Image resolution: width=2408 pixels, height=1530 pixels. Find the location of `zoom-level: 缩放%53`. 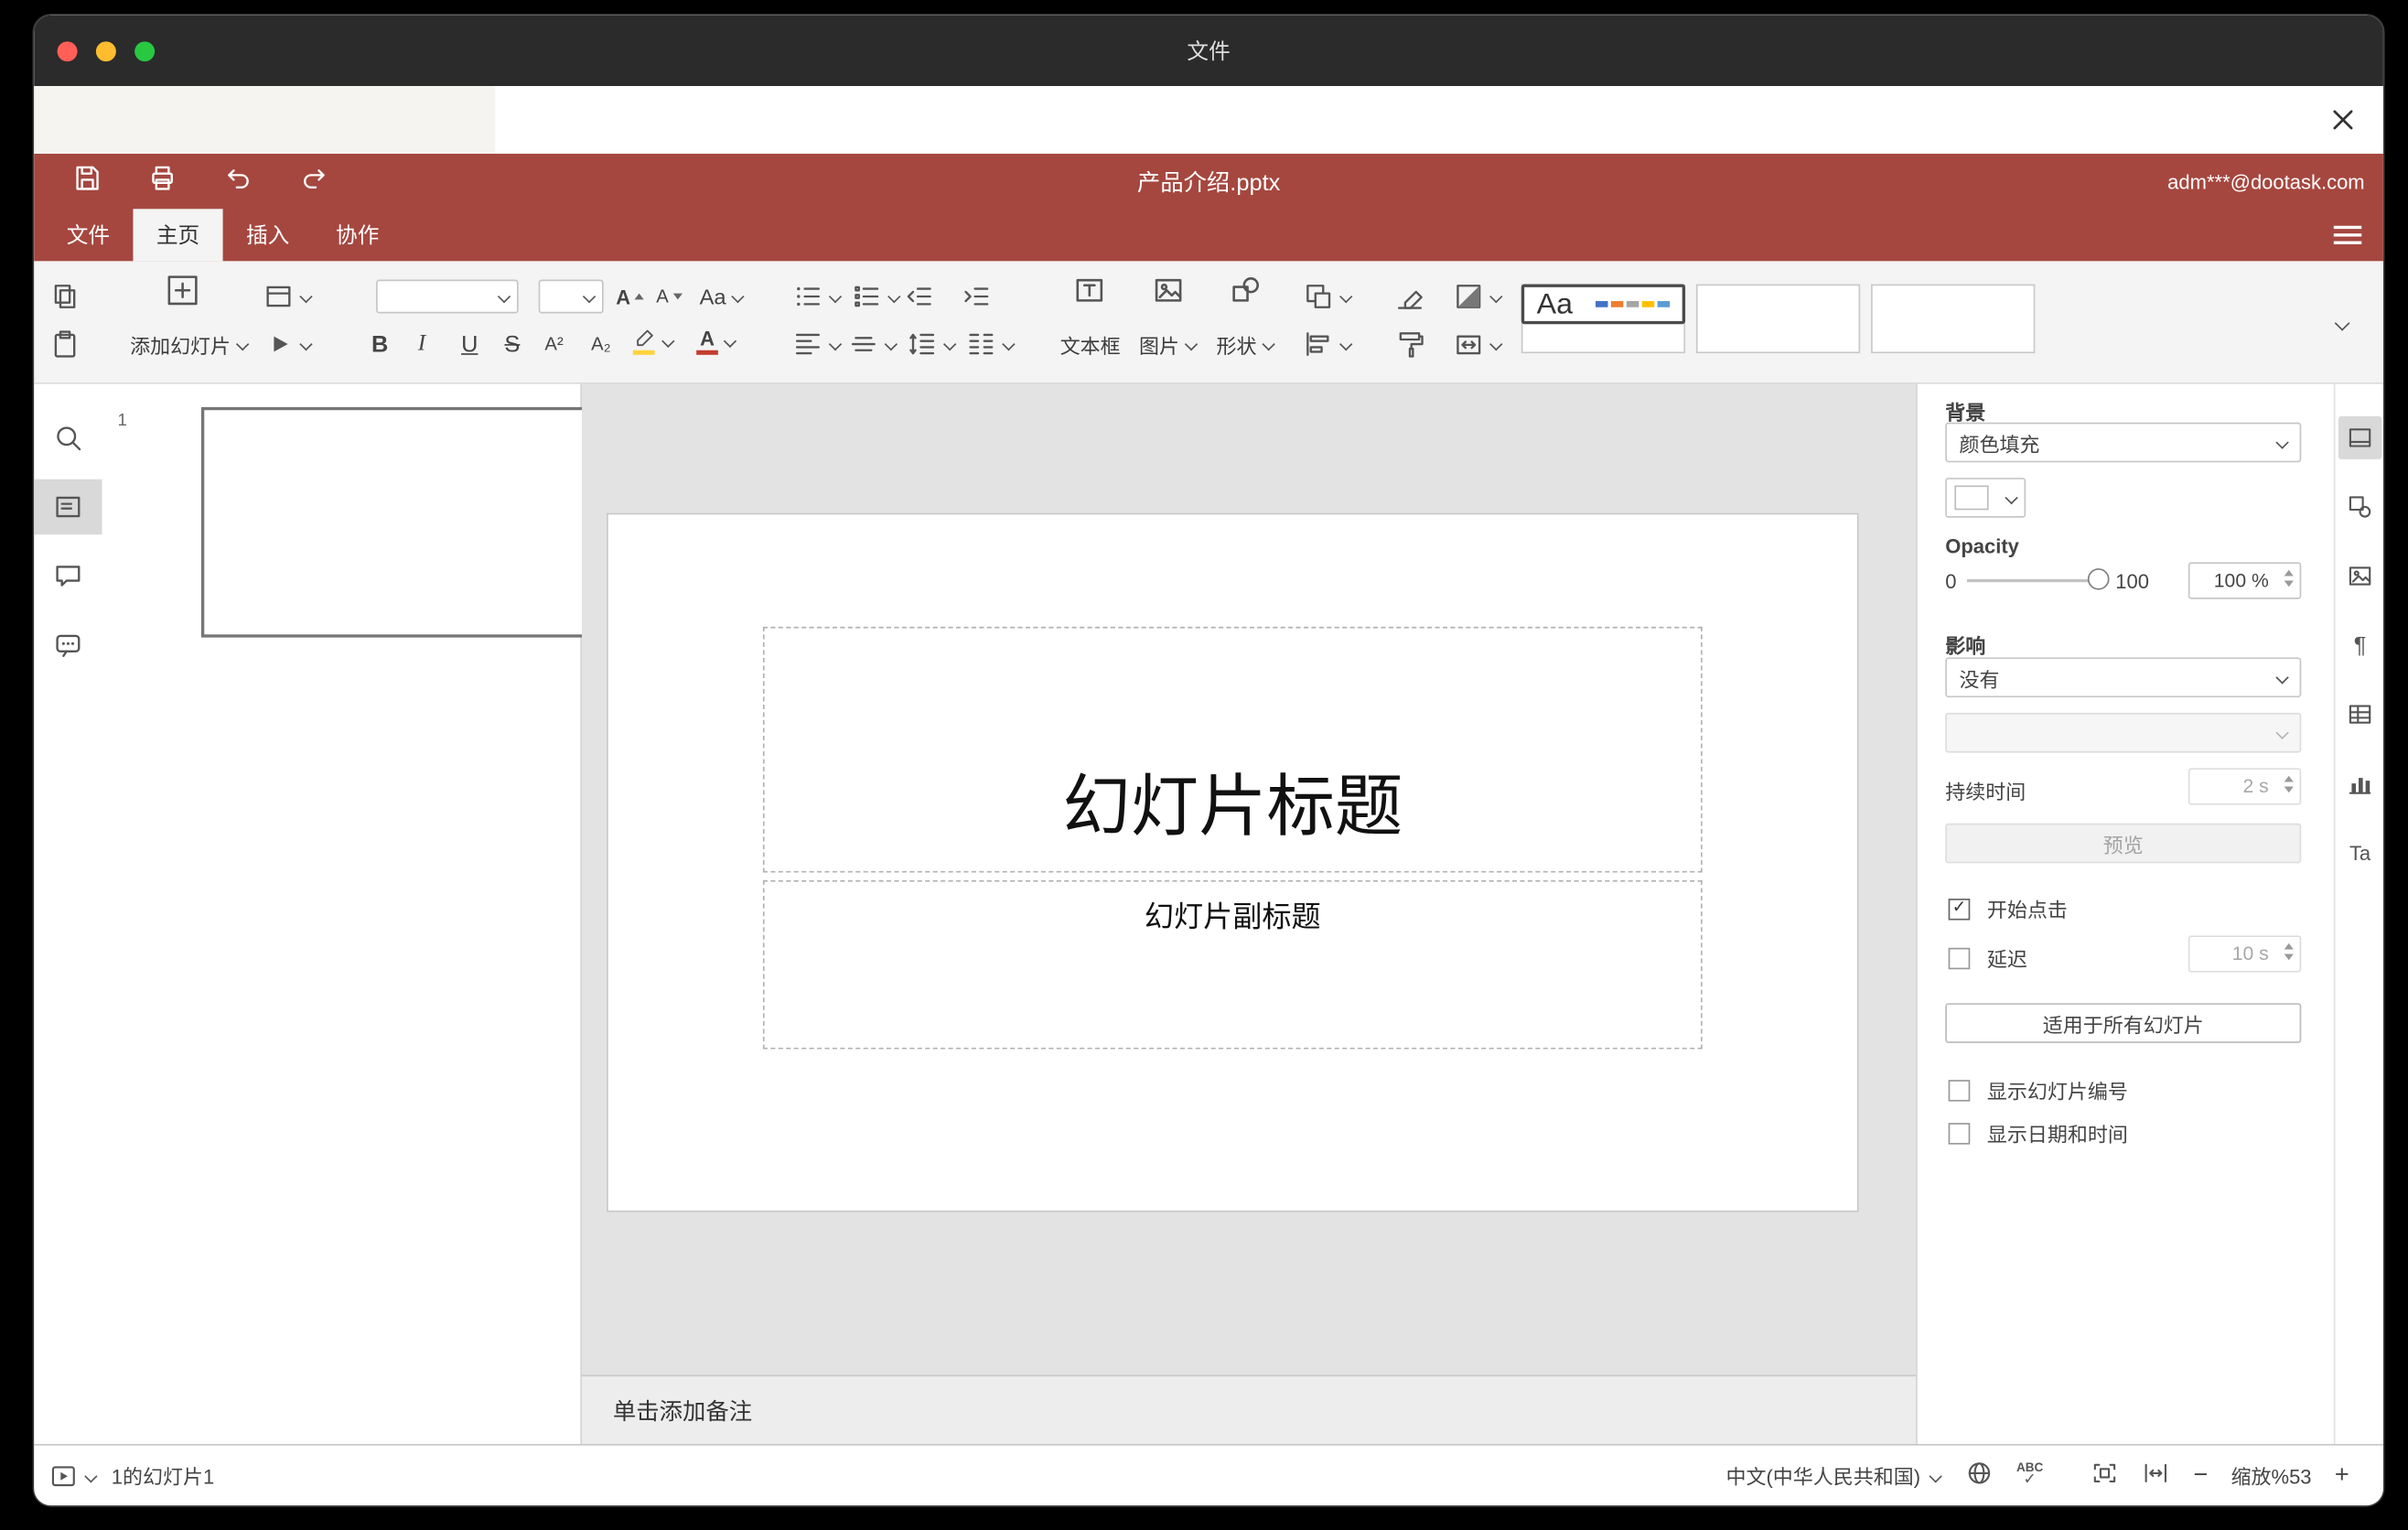

zoom-level: 缩放%53 is located at coordinates (2271, 1475).